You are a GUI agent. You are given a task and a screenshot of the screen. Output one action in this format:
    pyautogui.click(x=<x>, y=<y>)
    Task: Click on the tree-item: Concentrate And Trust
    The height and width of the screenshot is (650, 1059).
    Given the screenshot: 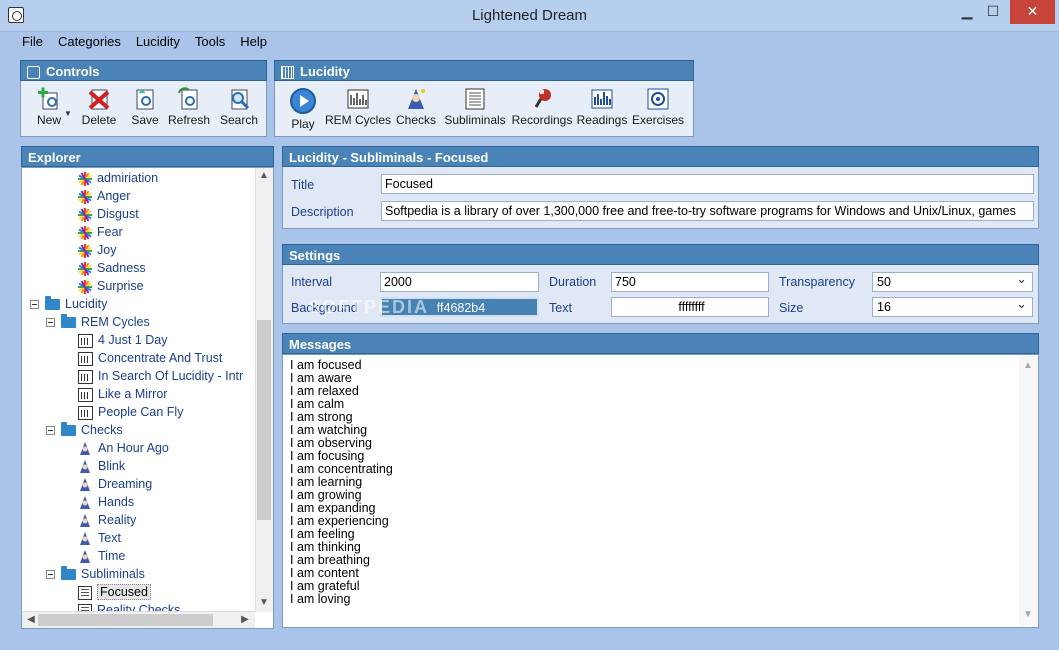 What is the action you would take?
    pyautogui.click(x=150, y=358)
    